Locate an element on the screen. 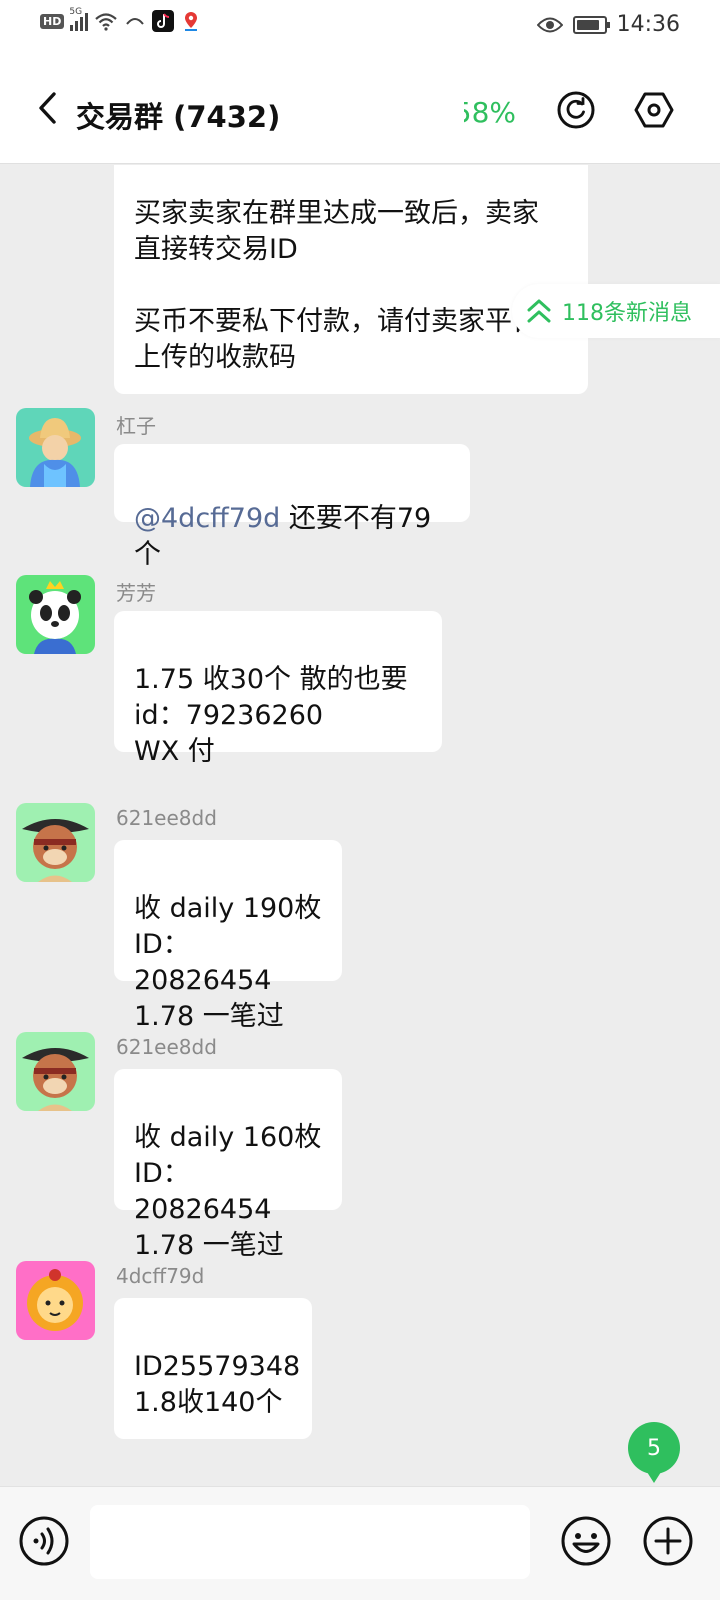  plus-icon is located at coordinates (668, 1541).